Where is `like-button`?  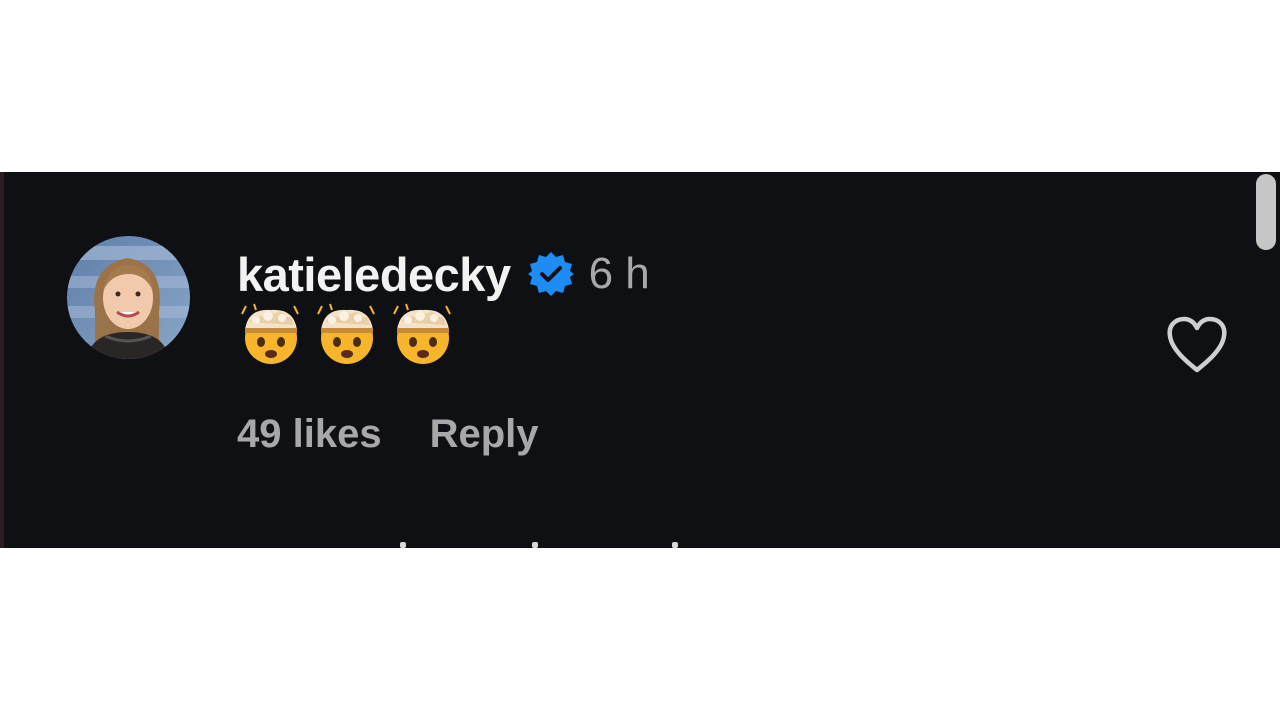
like-button is located at coordinates (1197, 345).